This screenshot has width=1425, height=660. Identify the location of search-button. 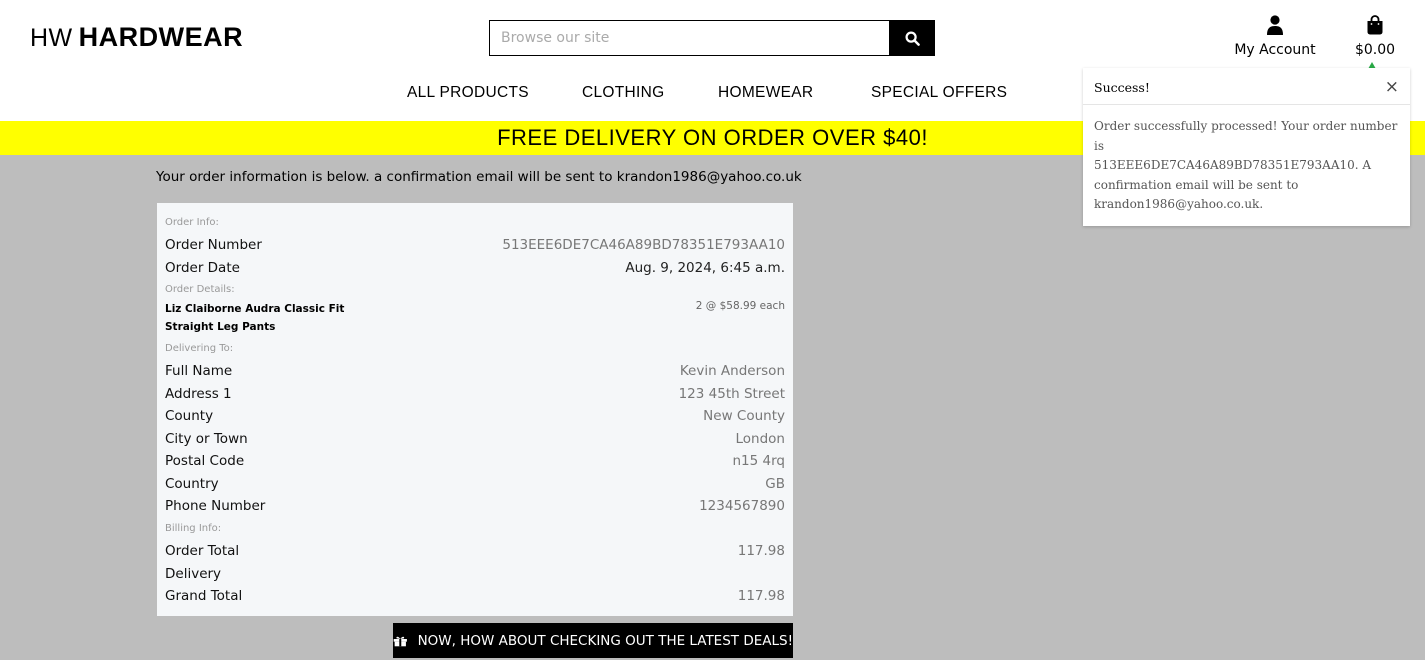
(912, 38).